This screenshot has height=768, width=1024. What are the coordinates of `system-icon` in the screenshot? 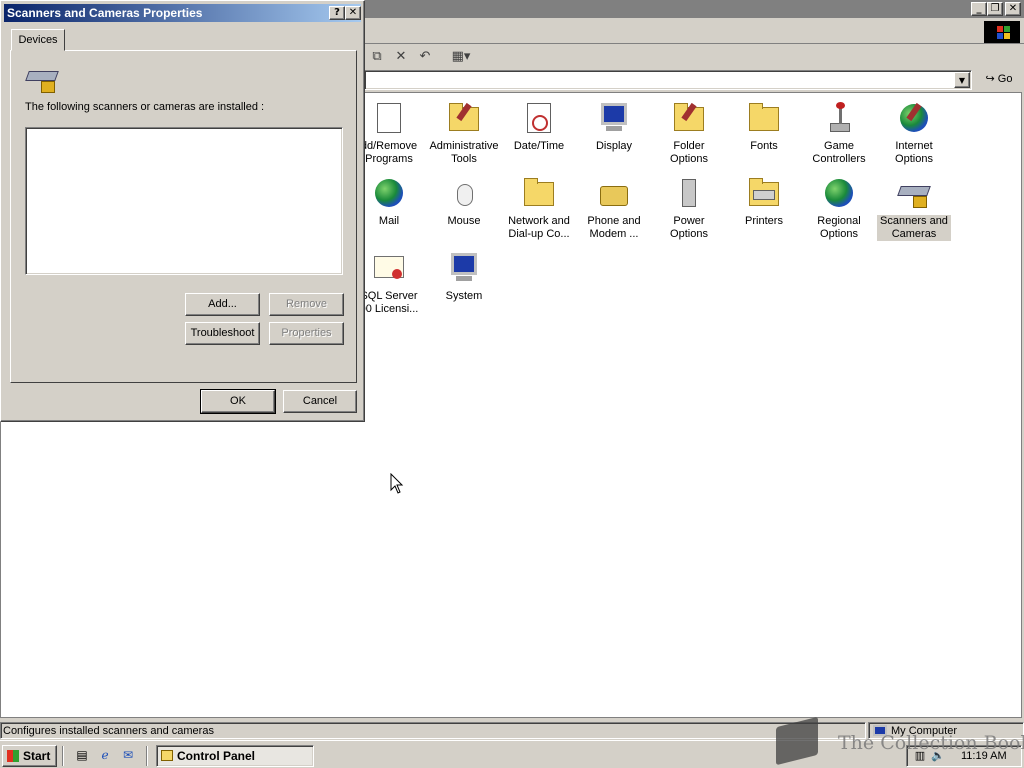 It's located at (464, 268).